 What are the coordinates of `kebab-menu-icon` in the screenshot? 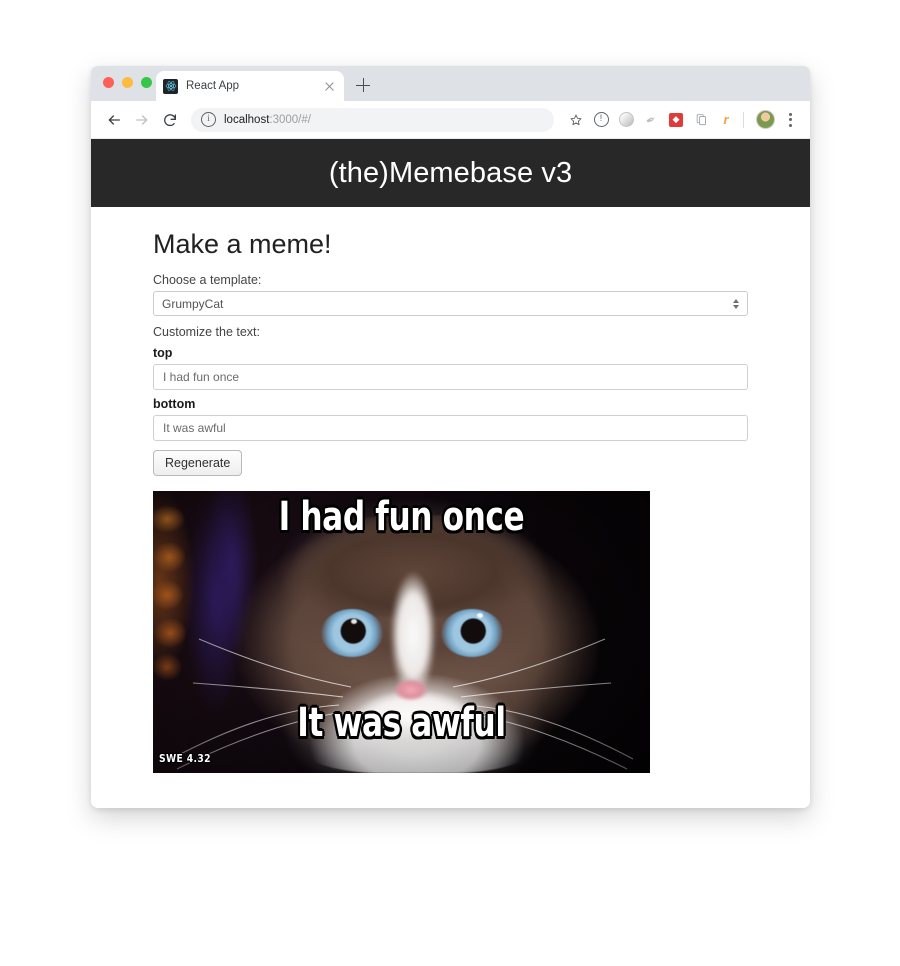 It's located at (790, 120).